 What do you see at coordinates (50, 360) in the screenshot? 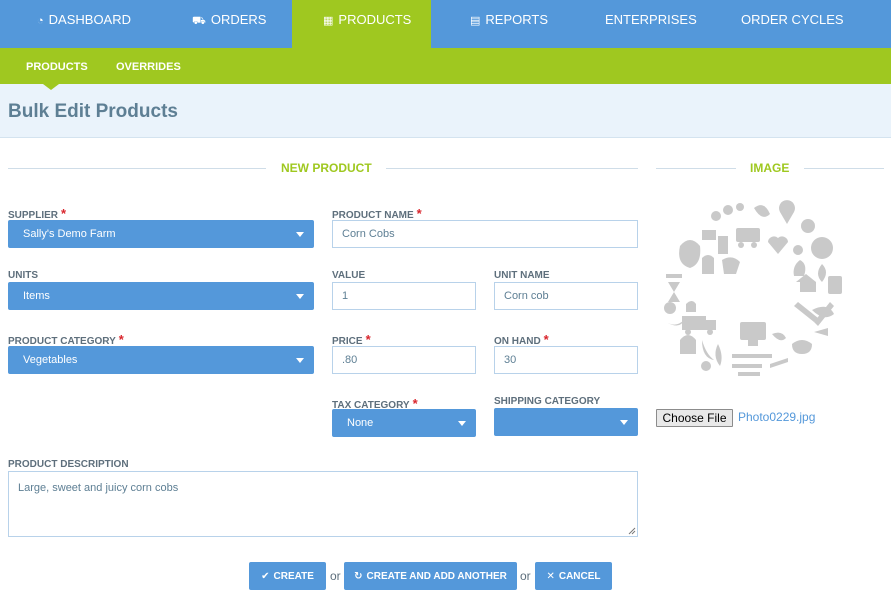
I see `product-category-value: Vegetables` at bounding box center [50, 360].